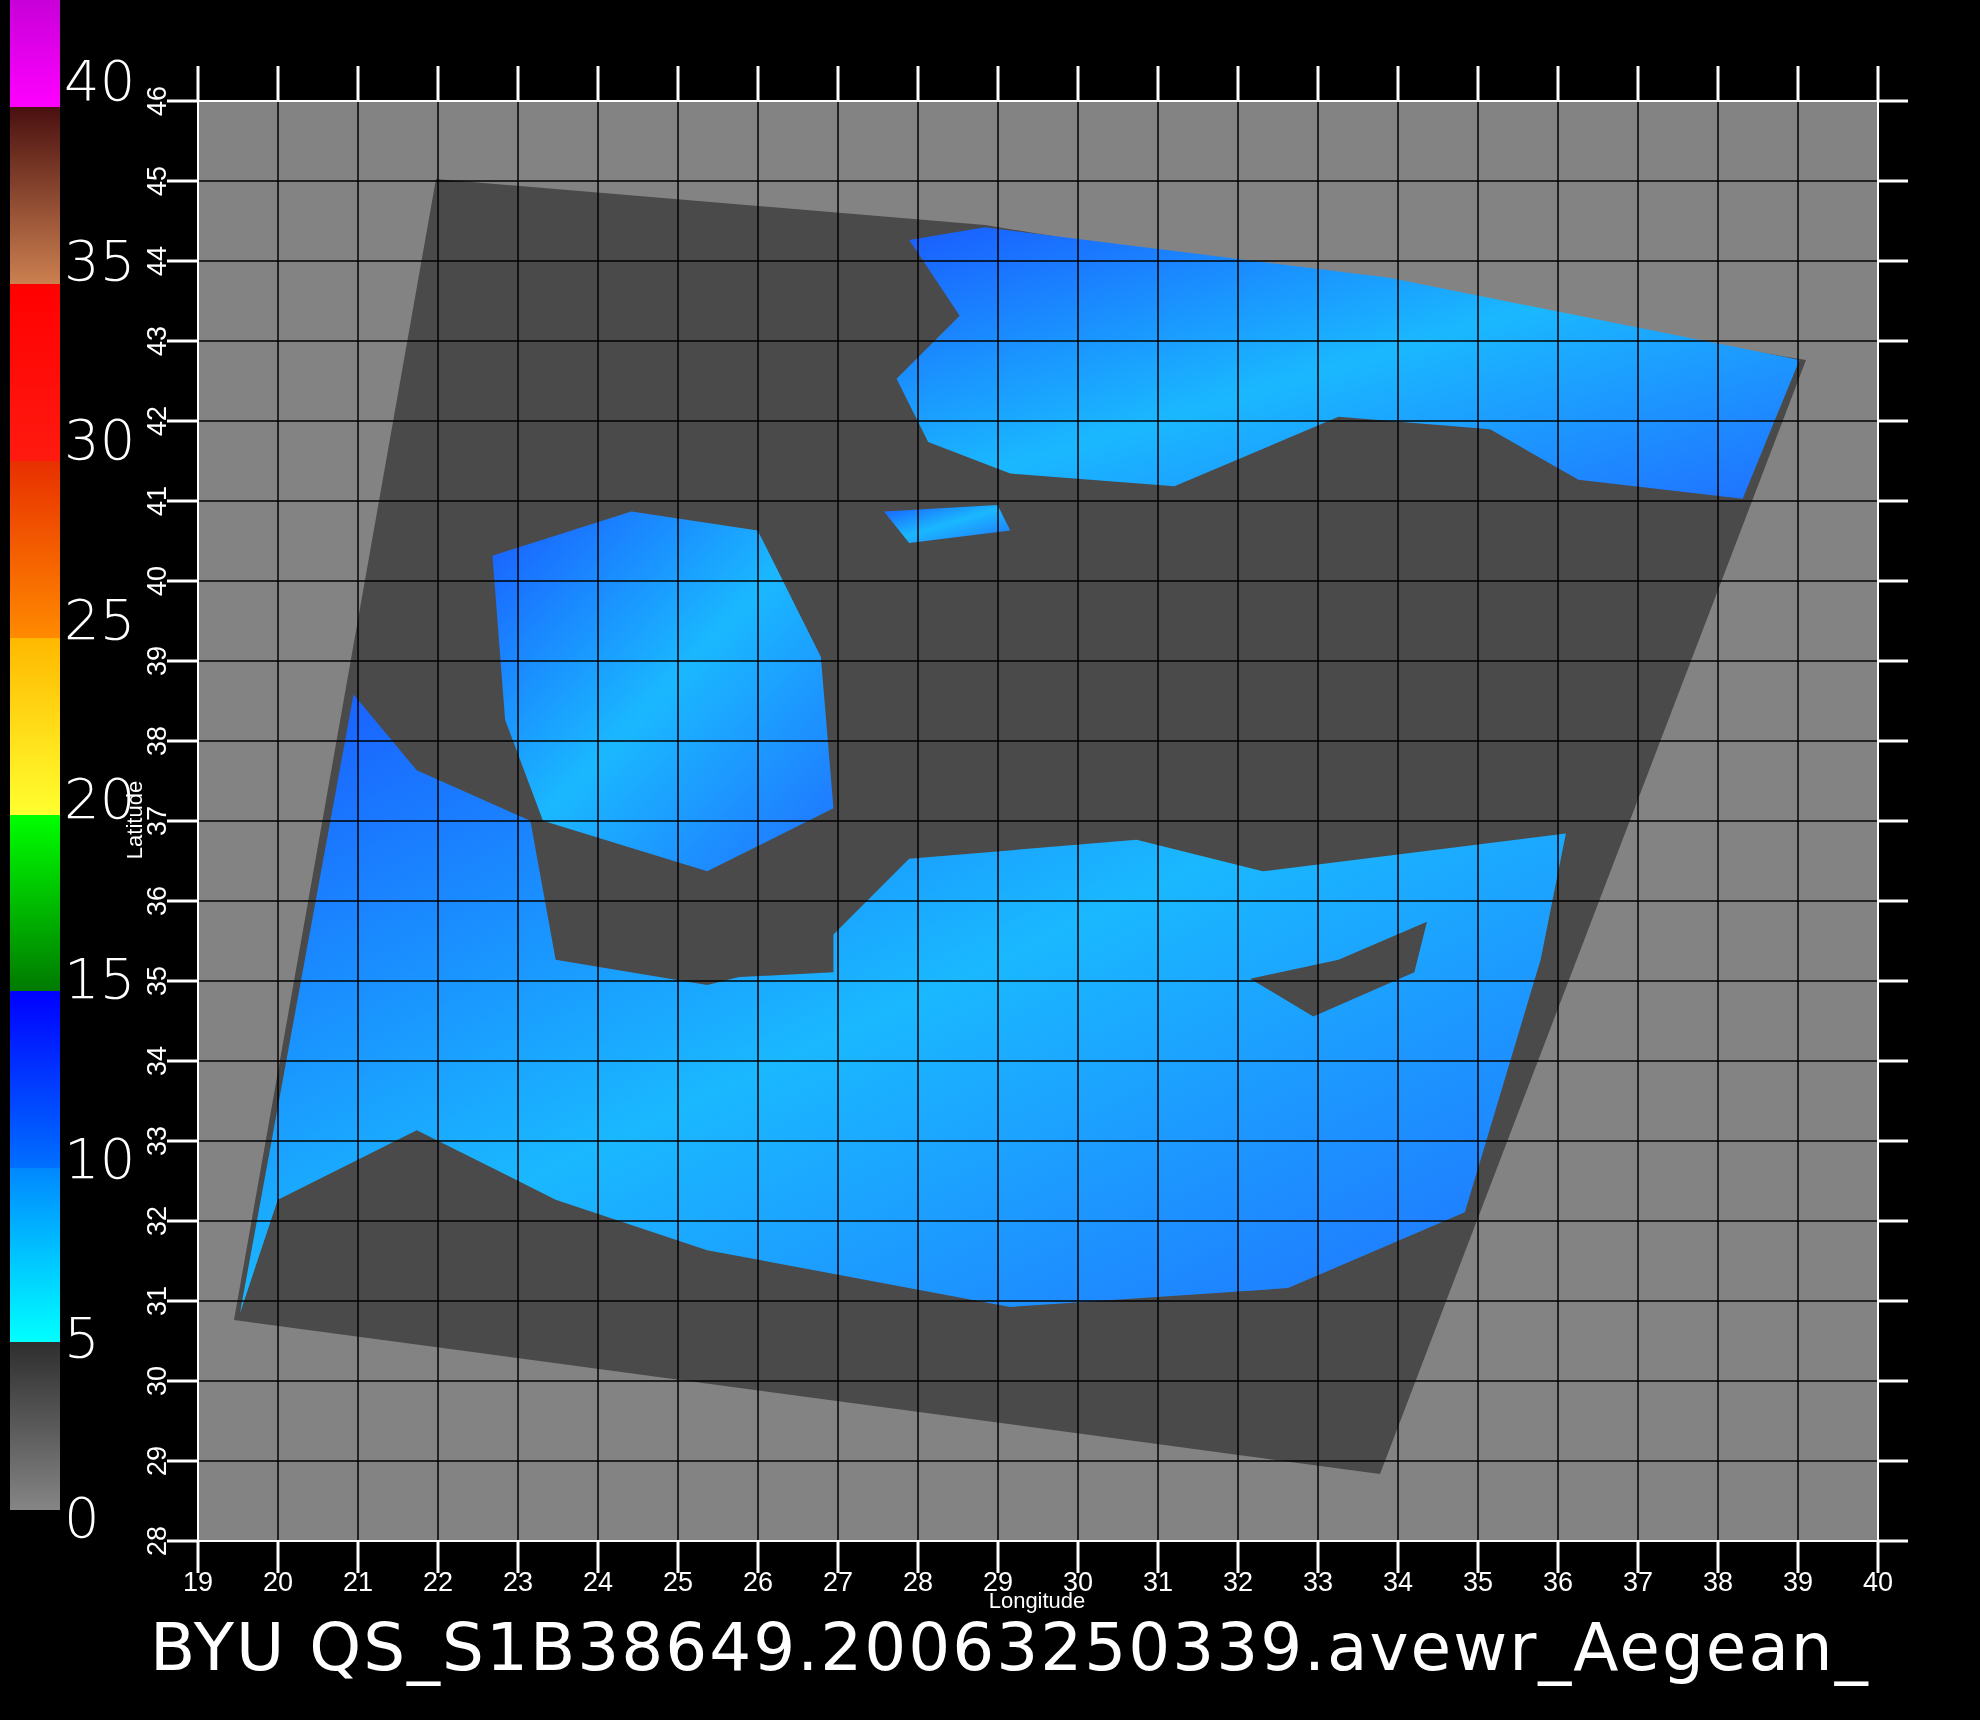 The height and width of the screenshot is (1720, 1980). I want to click on longitude-tick-label: 21, so click(358, 1582).